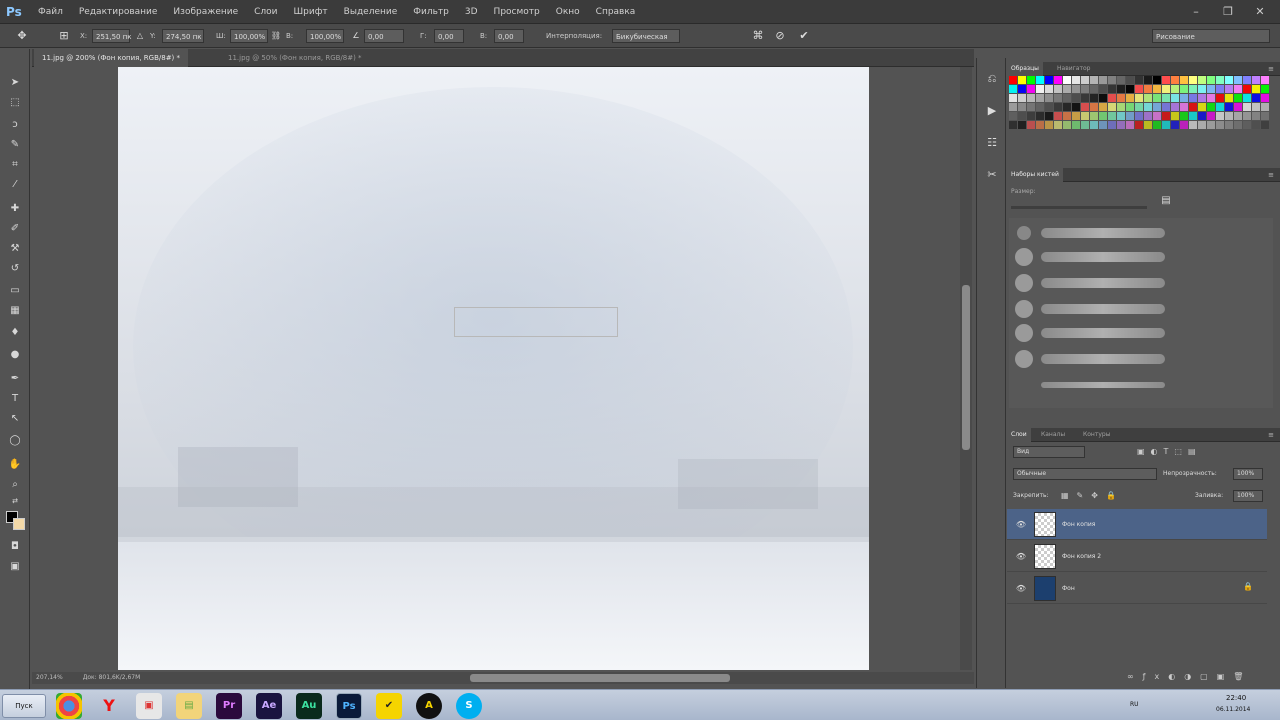 Image resolution: width=1280 pixels, height=720 pixels. What do you see at coordinates (758, 36) in the screenshot?
I see `warp-icon: ⌘` at bounding box center [758, 36].